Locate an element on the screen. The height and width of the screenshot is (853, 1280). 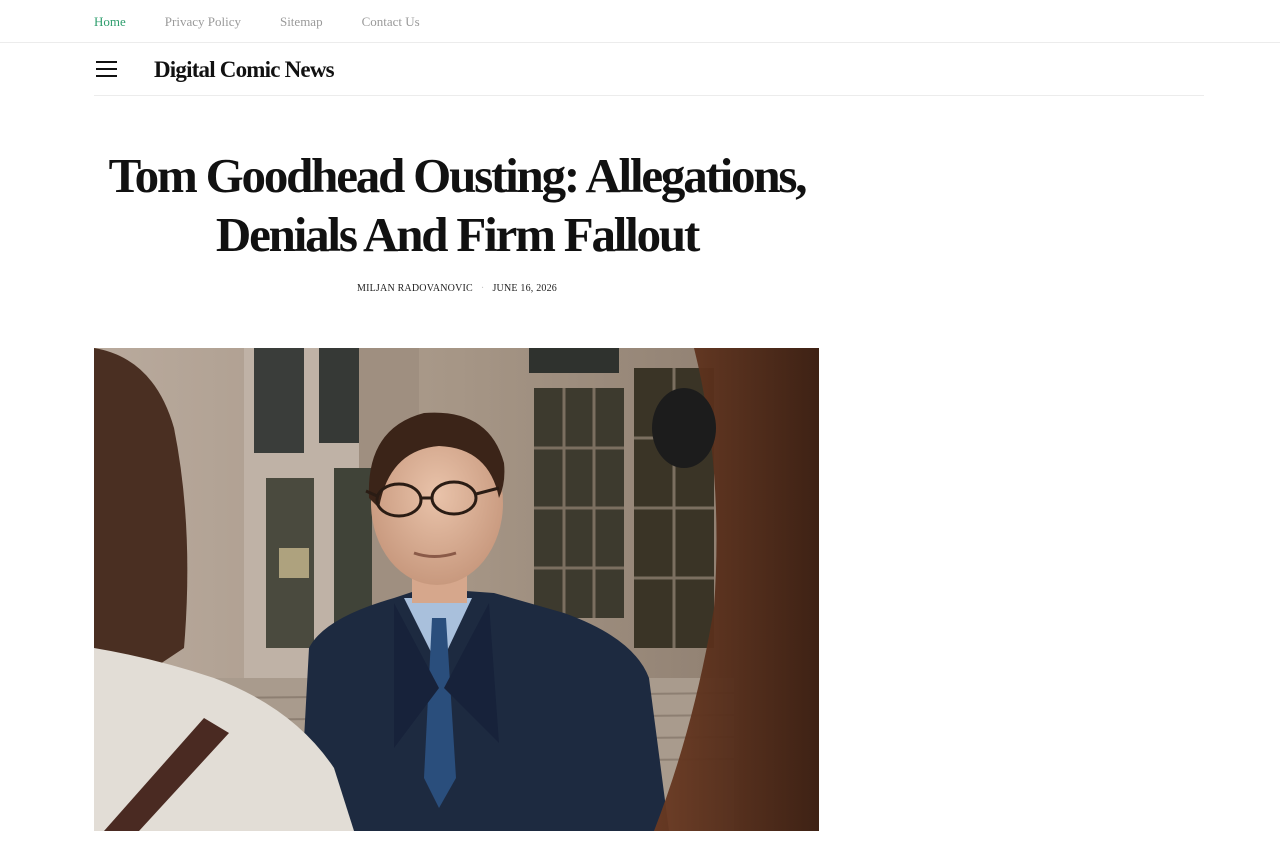
hamburger-menu-icon is located at coordinates (106, 69).